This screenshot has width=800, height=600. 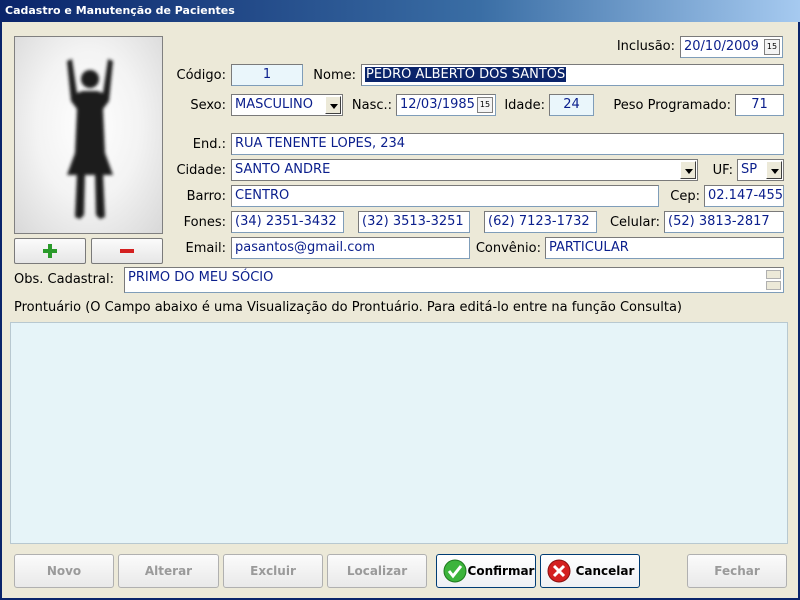 I want to click on end-label: End.:, so click(x=209, y=144).